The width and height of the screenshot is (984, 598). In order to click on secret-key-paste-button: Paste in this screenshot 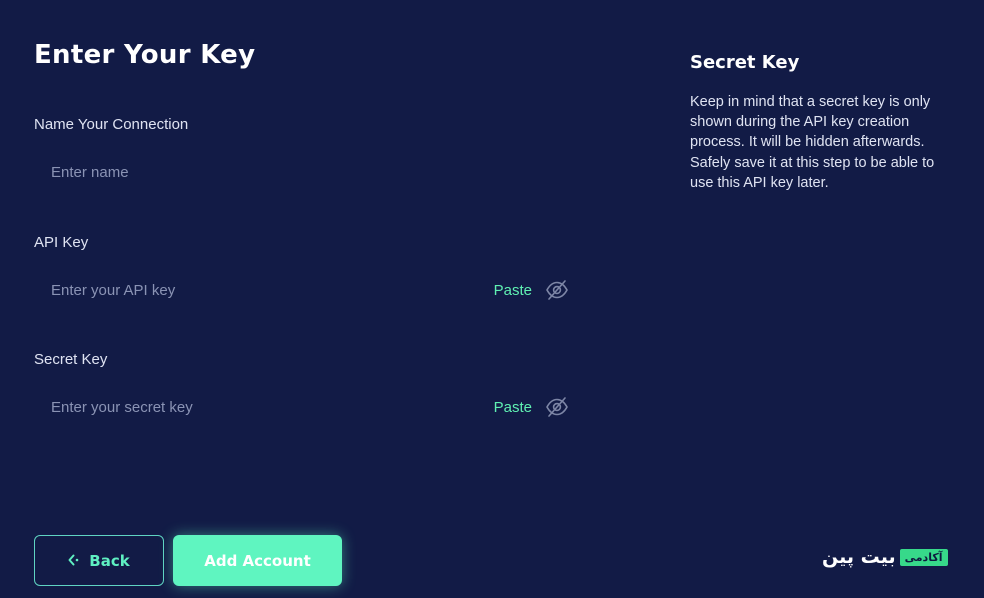, I will do `click(513, 407)`.